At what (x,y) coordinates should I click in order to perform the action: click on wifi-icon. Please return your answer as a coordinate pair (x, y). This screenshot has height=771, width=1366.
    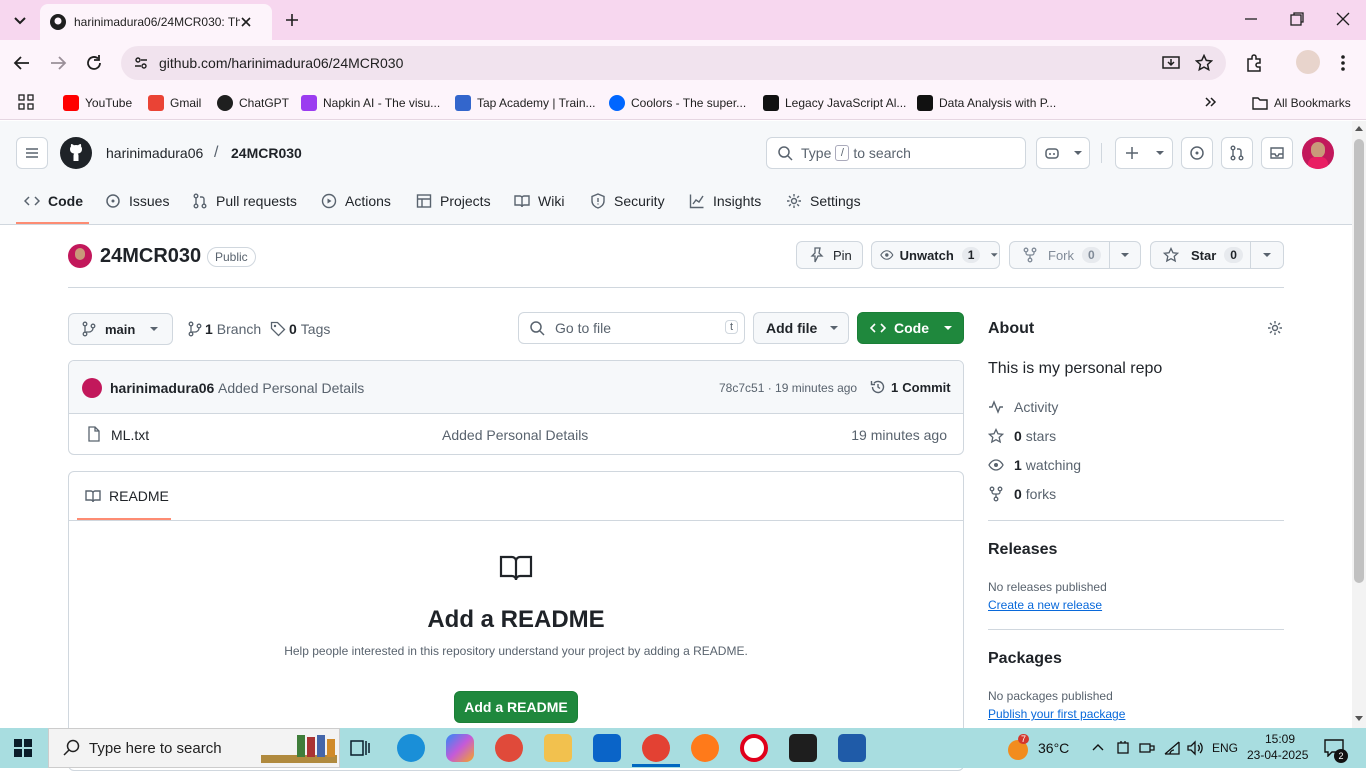
    Looking at the image, I should click on (1172, 748).